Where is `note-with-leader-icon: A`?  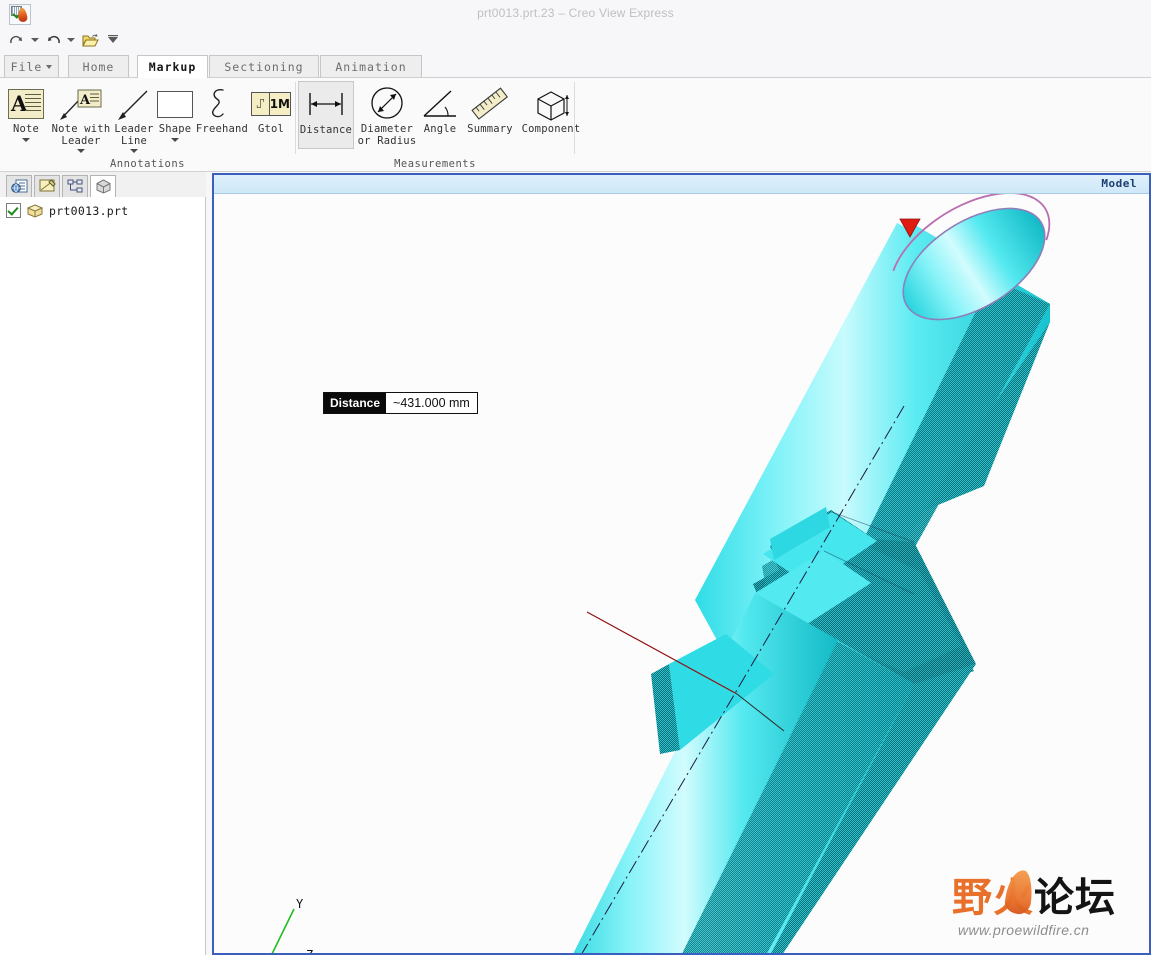
note-with-leader-icon: A is located at coordinates (81, 104).